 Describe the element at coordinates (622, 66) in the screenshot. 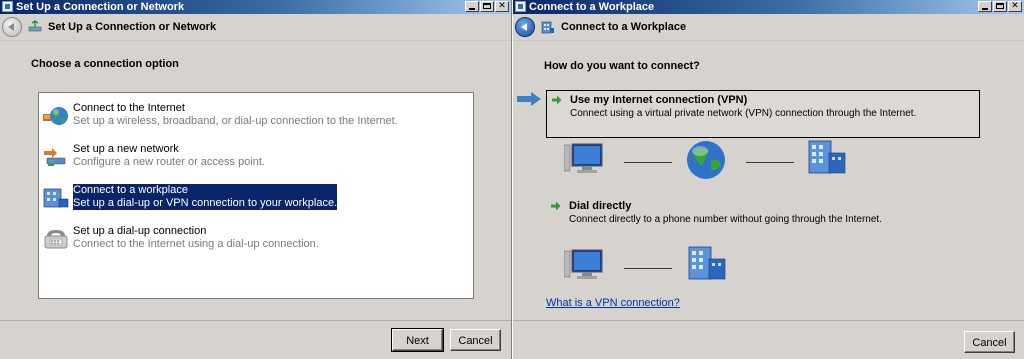

I see `page-heading: How do you want to connect?` at that location.